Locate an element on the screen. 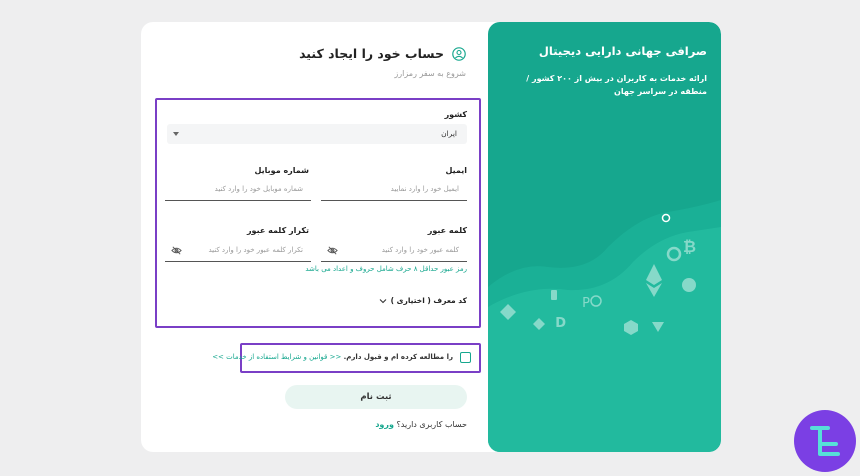 This screenshot has height=476, width=860. user-circle-icon is located at coordinates (459, 53).